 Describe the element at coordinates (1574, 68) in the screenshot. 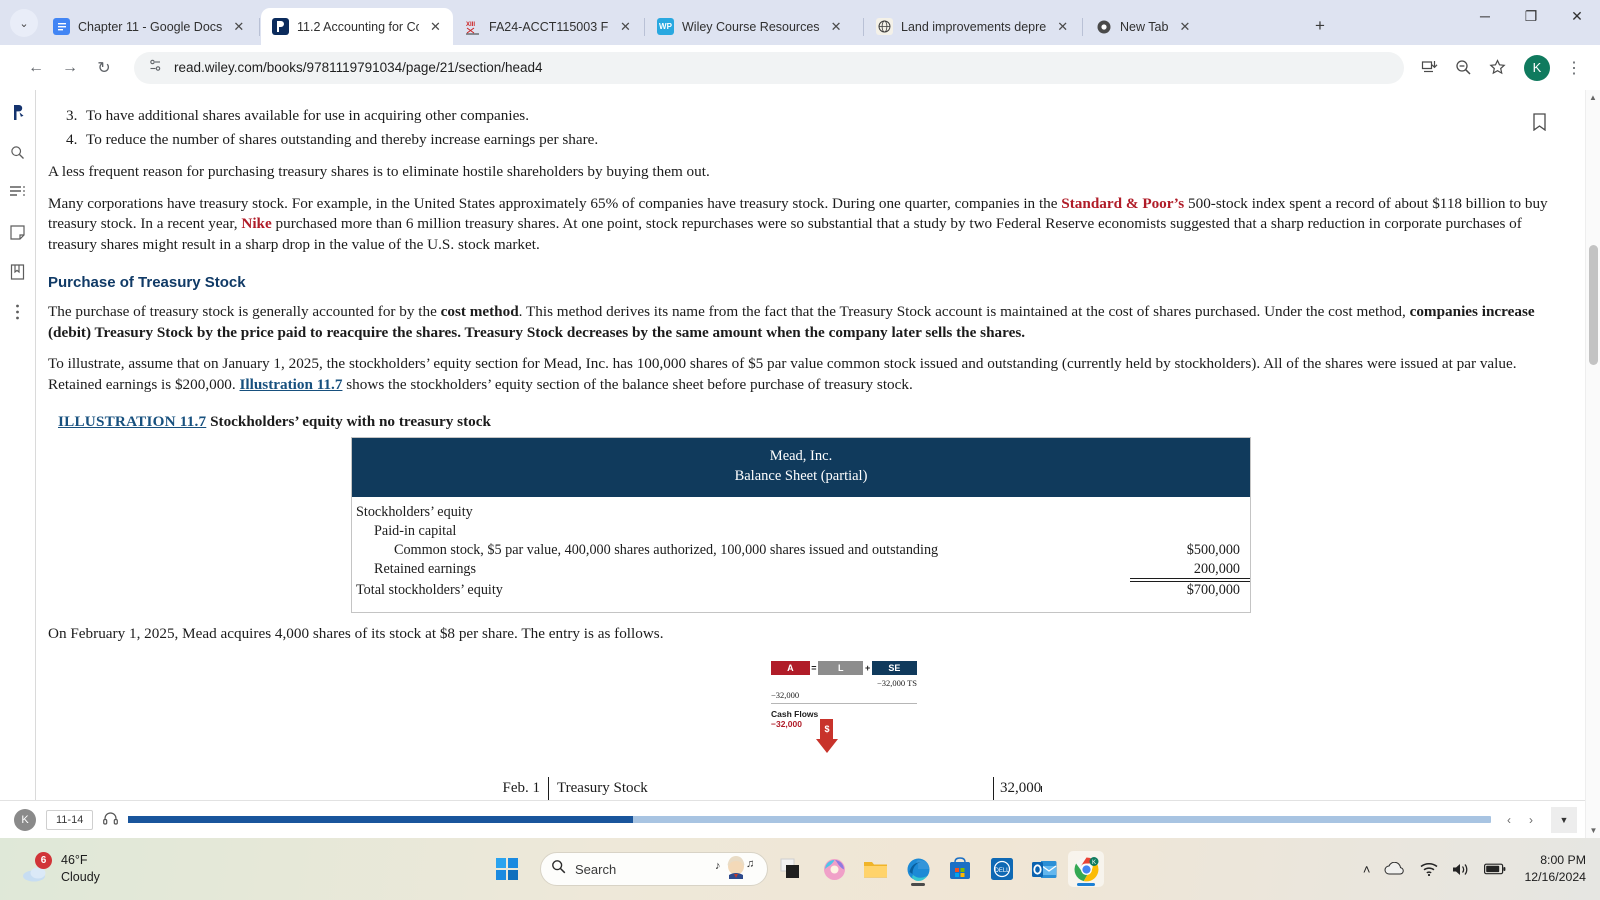

I see `browser-menu-button: ⋮` at that location.